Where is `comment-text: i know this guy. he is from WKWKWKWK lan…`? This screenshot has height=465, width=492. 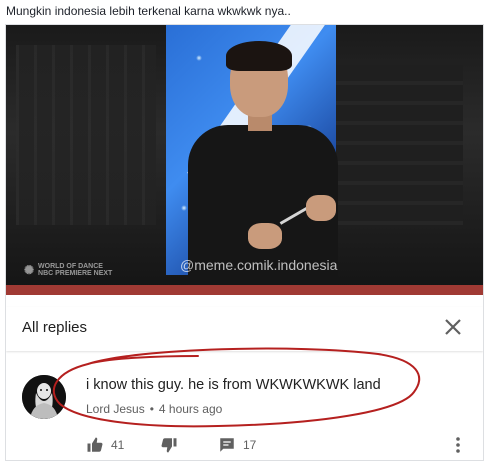
comment-text: i know this guy. he is from WKWKWKWK lan… is located at coordinates (233, 385).